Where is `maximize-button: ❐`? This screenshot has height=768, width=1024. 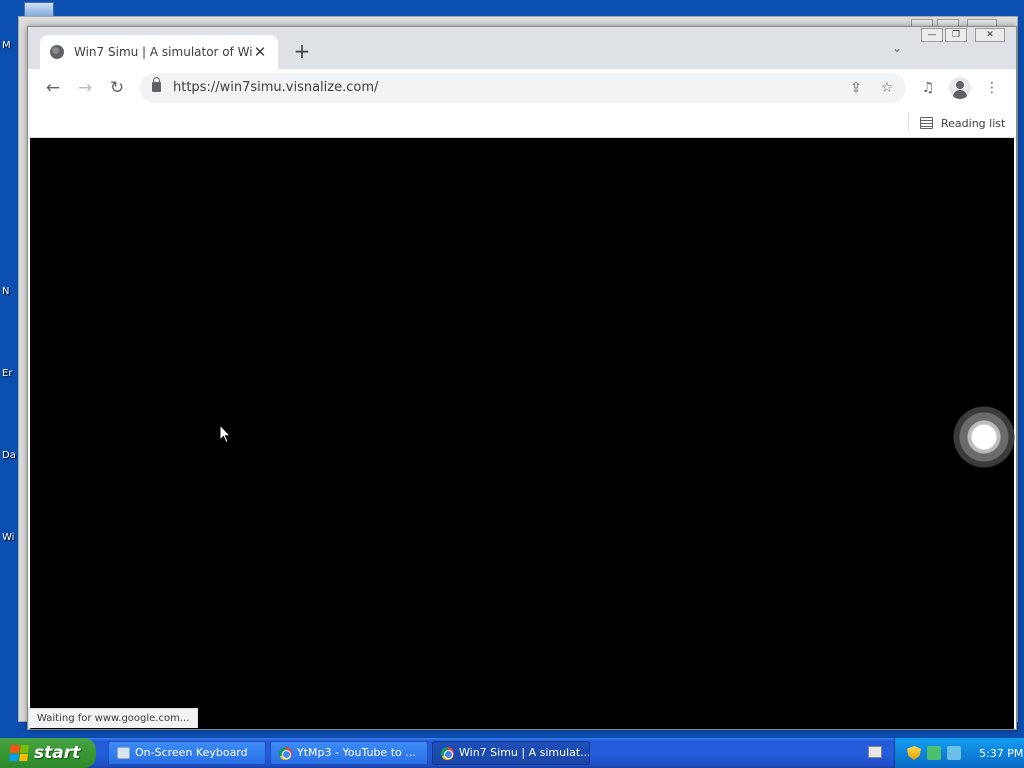 maximize-button: ❐ is located at coordinates (956, 35).